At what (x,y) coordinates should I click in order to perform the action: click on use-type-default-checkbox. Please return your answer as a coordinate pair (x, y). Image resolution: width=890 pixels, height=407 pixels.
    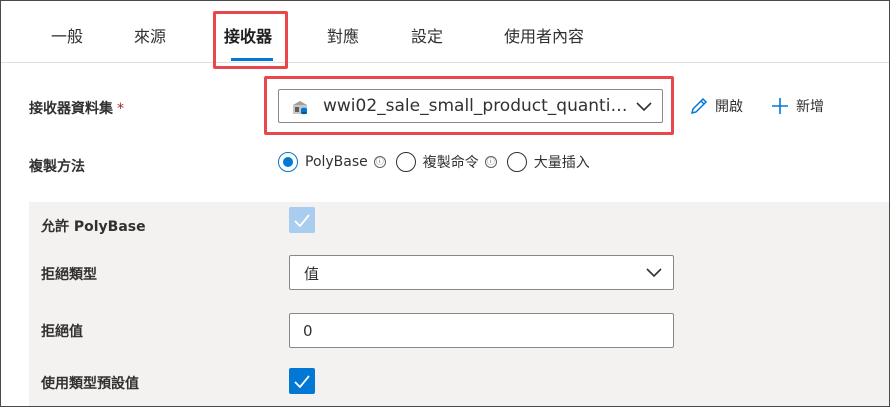
    Looking at the image, I should click on (302, 381).